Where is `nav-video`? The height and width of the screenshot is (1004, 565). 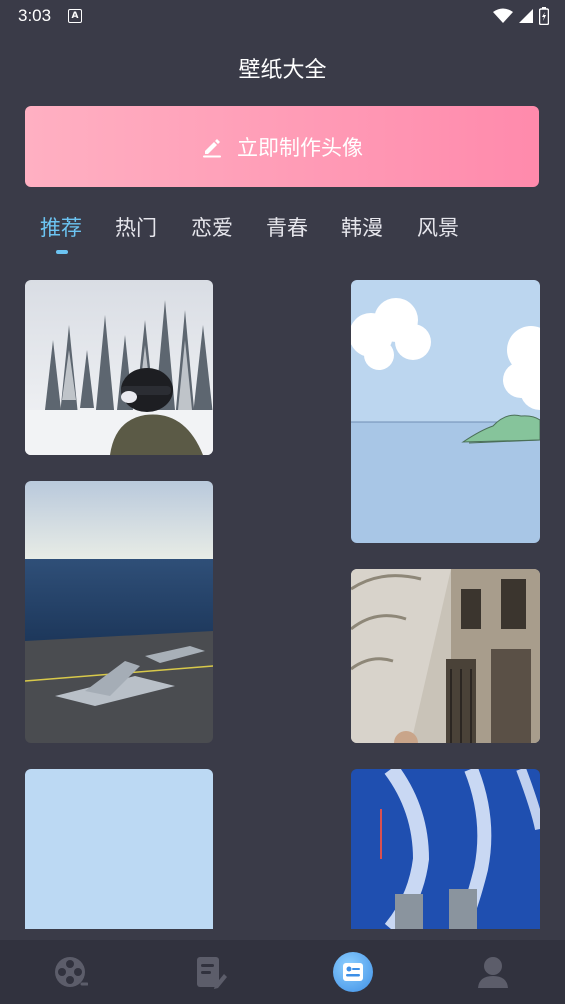
nav-video is located at coordinates (70, 972).